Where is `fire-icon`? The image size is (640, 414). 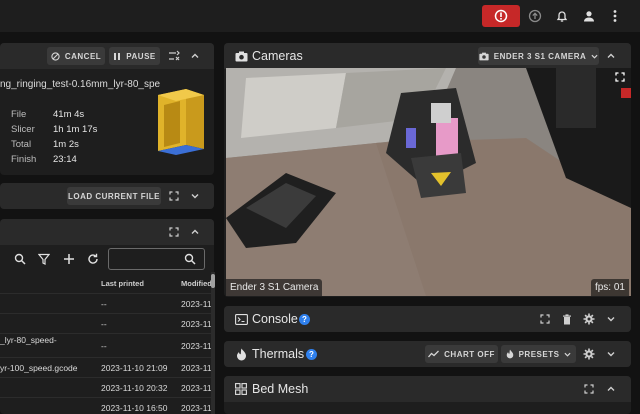
fire-icon is located at coordinates (241, 354).